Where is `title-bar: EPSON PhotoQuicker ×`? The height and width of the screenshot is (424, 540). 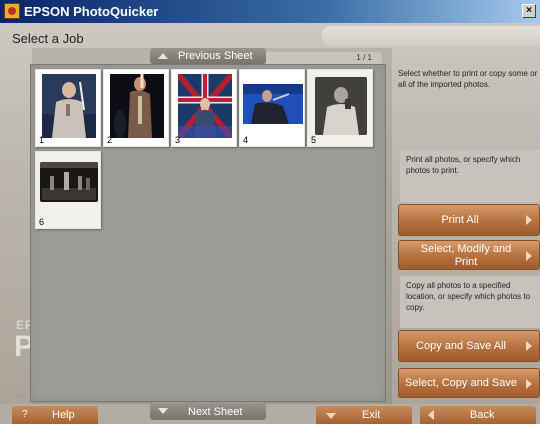
title-bar: EPSON PhotoQuicker × is located at coordinates (270, 11).